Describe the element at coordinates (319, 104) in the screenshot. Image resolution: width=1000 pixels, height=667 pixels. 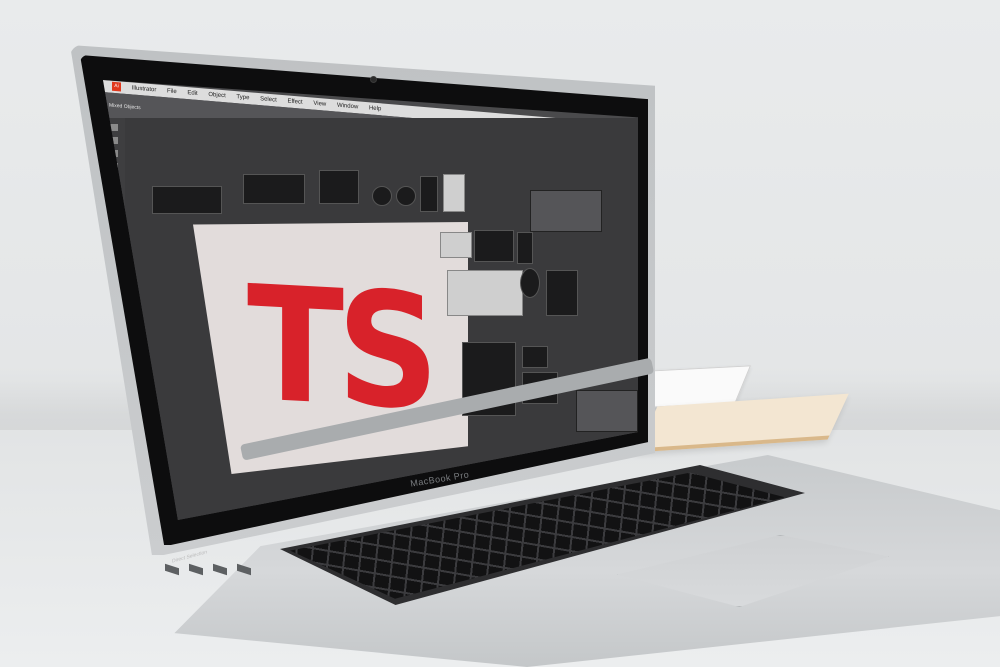
I see `menu-view: View` at that location.